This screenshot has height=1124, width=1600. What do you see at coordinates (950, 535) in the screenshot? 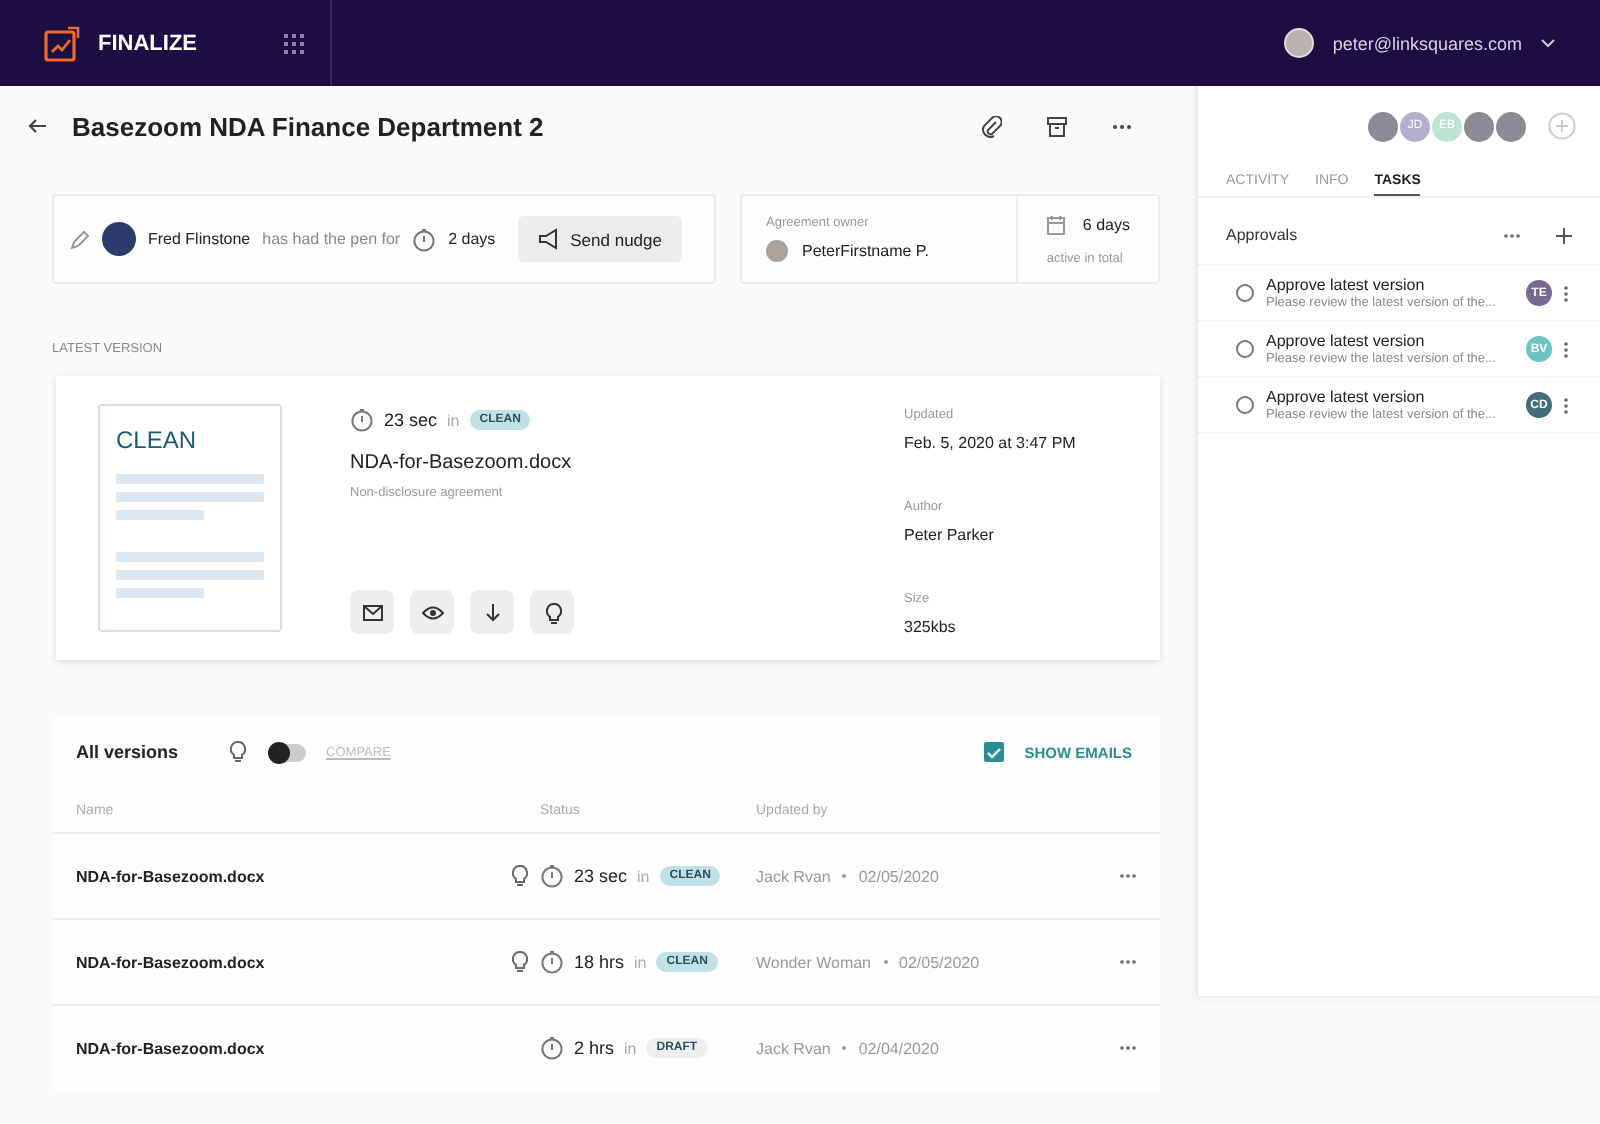
I see `detail-value: Peter Parker` at bounding box center [950, 535].